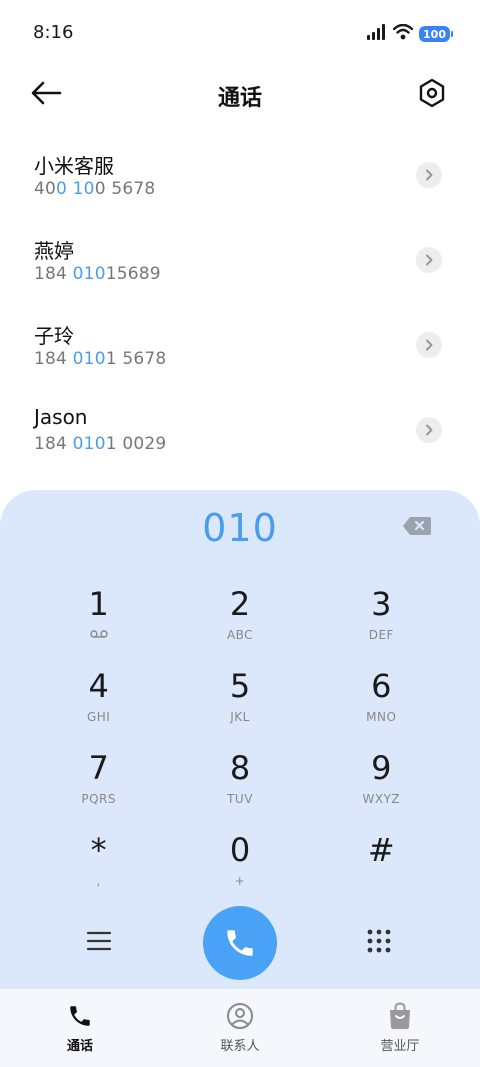 The image size is (480, 1067). What do you see at coordinates (240, 263) in the screenshot?
I see `contact-item: 燕婷 184 01015689` at bounding box center [240, 263].